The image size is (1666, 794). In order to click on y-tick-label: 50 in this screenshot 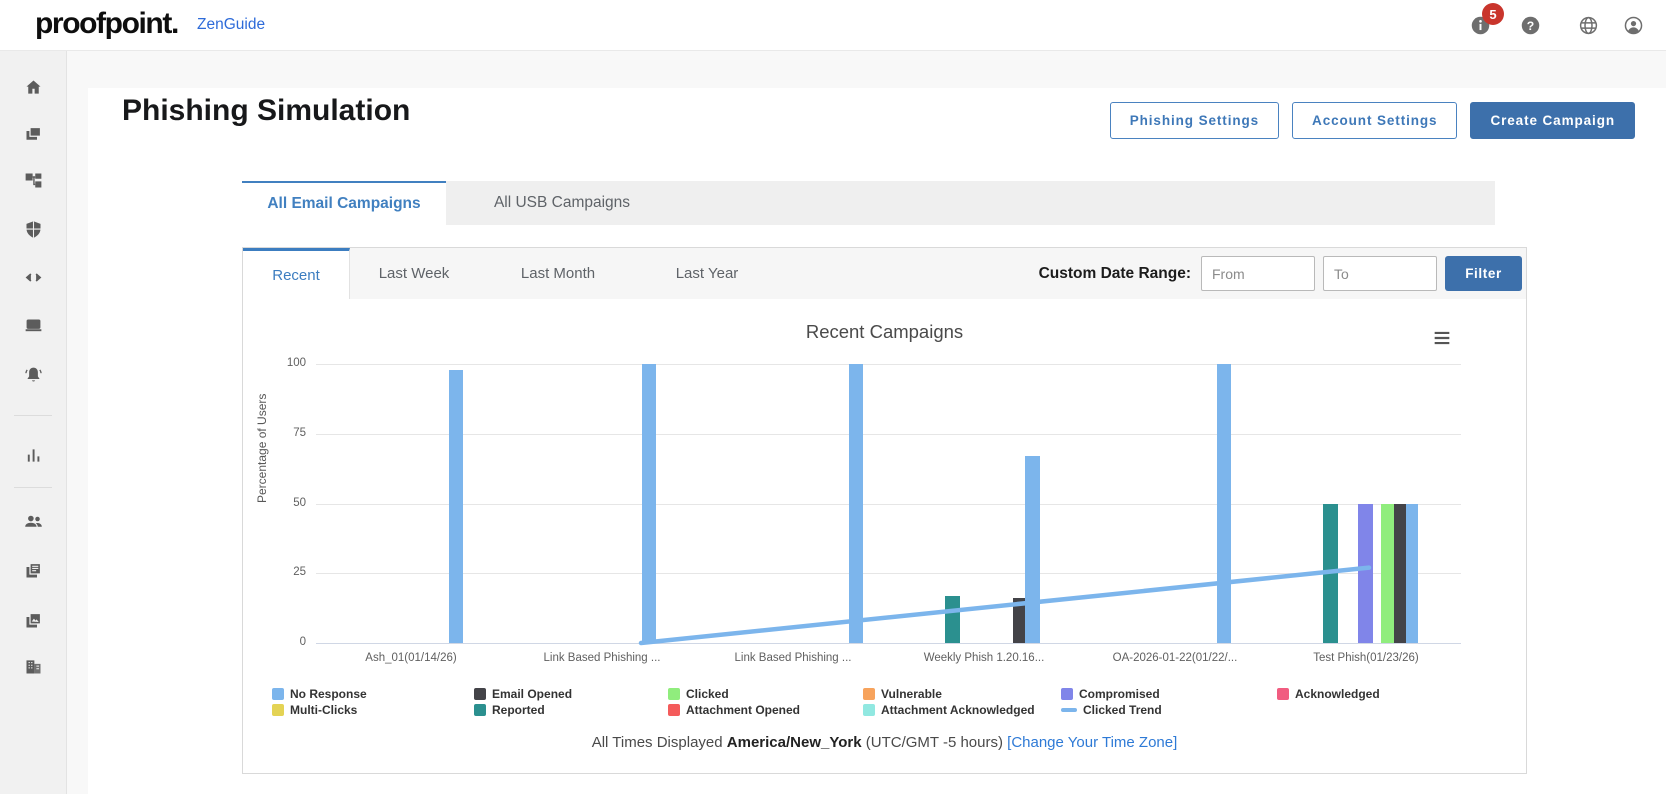, I will do `click(299, 502)`.